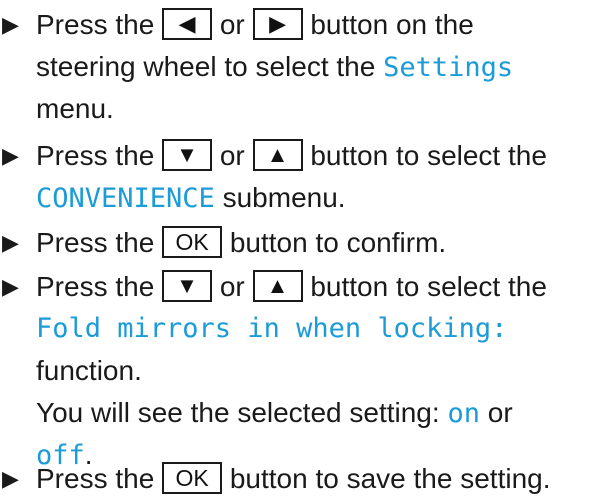 The width and height of the screenshot is (606, 502). Describe the element at coordinates (125, 198) in the screenshot. I see `convenience-submenu-term: CONVENIENCE` at that location.